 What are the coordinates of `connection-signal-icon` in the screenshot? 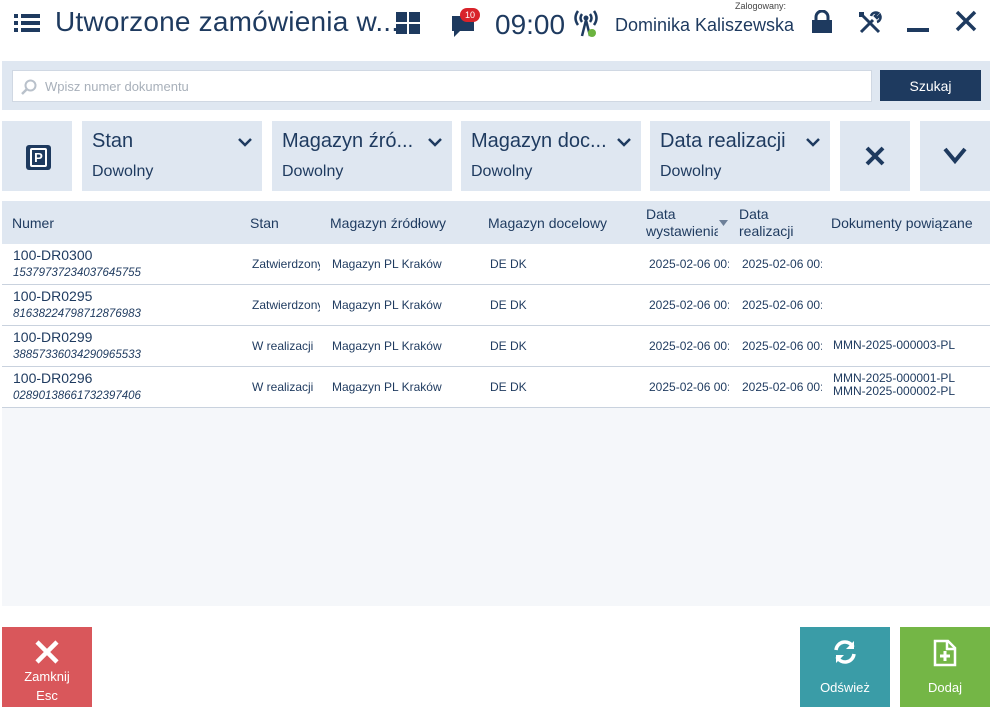 It's located at (586, 23).